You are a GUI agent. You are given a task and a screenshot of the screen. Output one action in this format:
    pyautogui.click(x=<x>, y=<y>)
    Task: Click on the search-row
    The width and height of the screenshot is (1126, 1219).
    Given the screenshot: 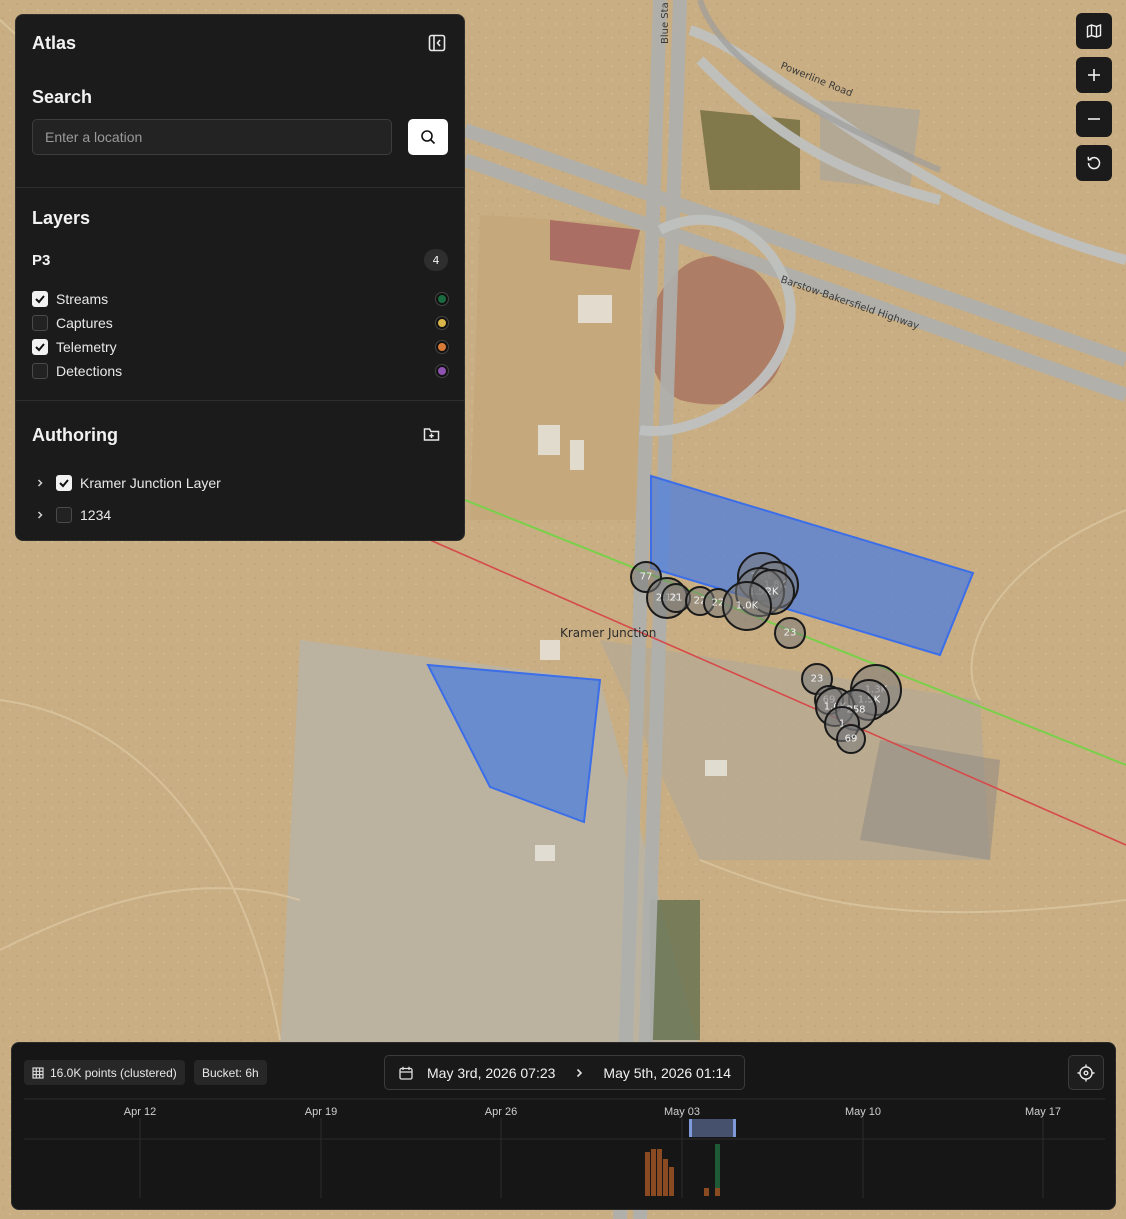 What is the action you would take?
    pyautogui.click(x=240, y=137)
    